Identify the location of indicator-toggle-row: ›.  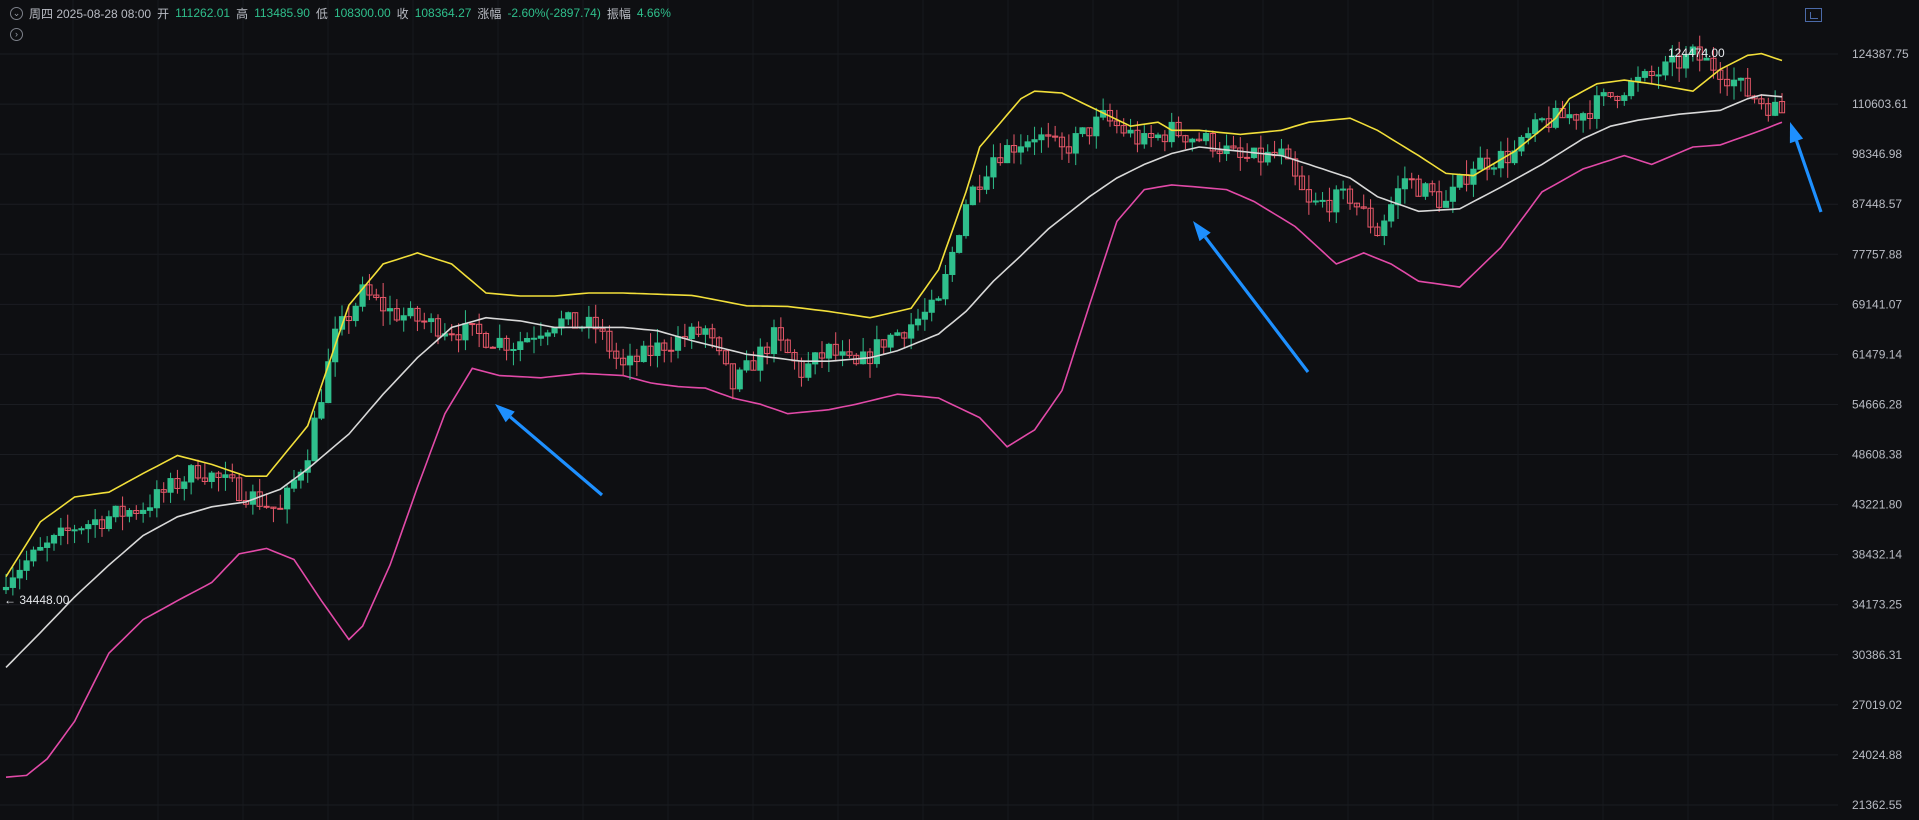
(16, 33).